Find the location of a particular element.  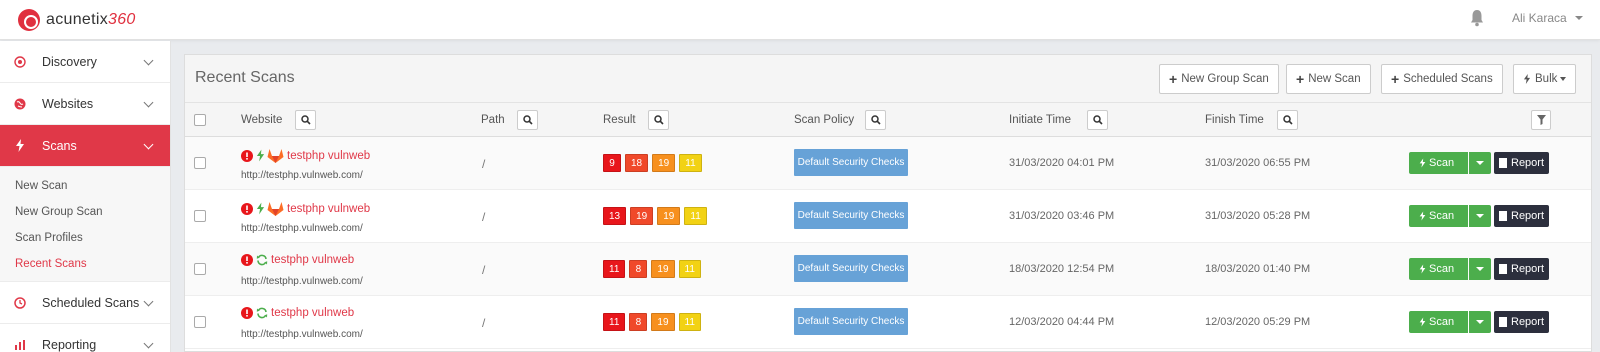

sidebar-item-websites: Websites is located at coordinates (85, 104).